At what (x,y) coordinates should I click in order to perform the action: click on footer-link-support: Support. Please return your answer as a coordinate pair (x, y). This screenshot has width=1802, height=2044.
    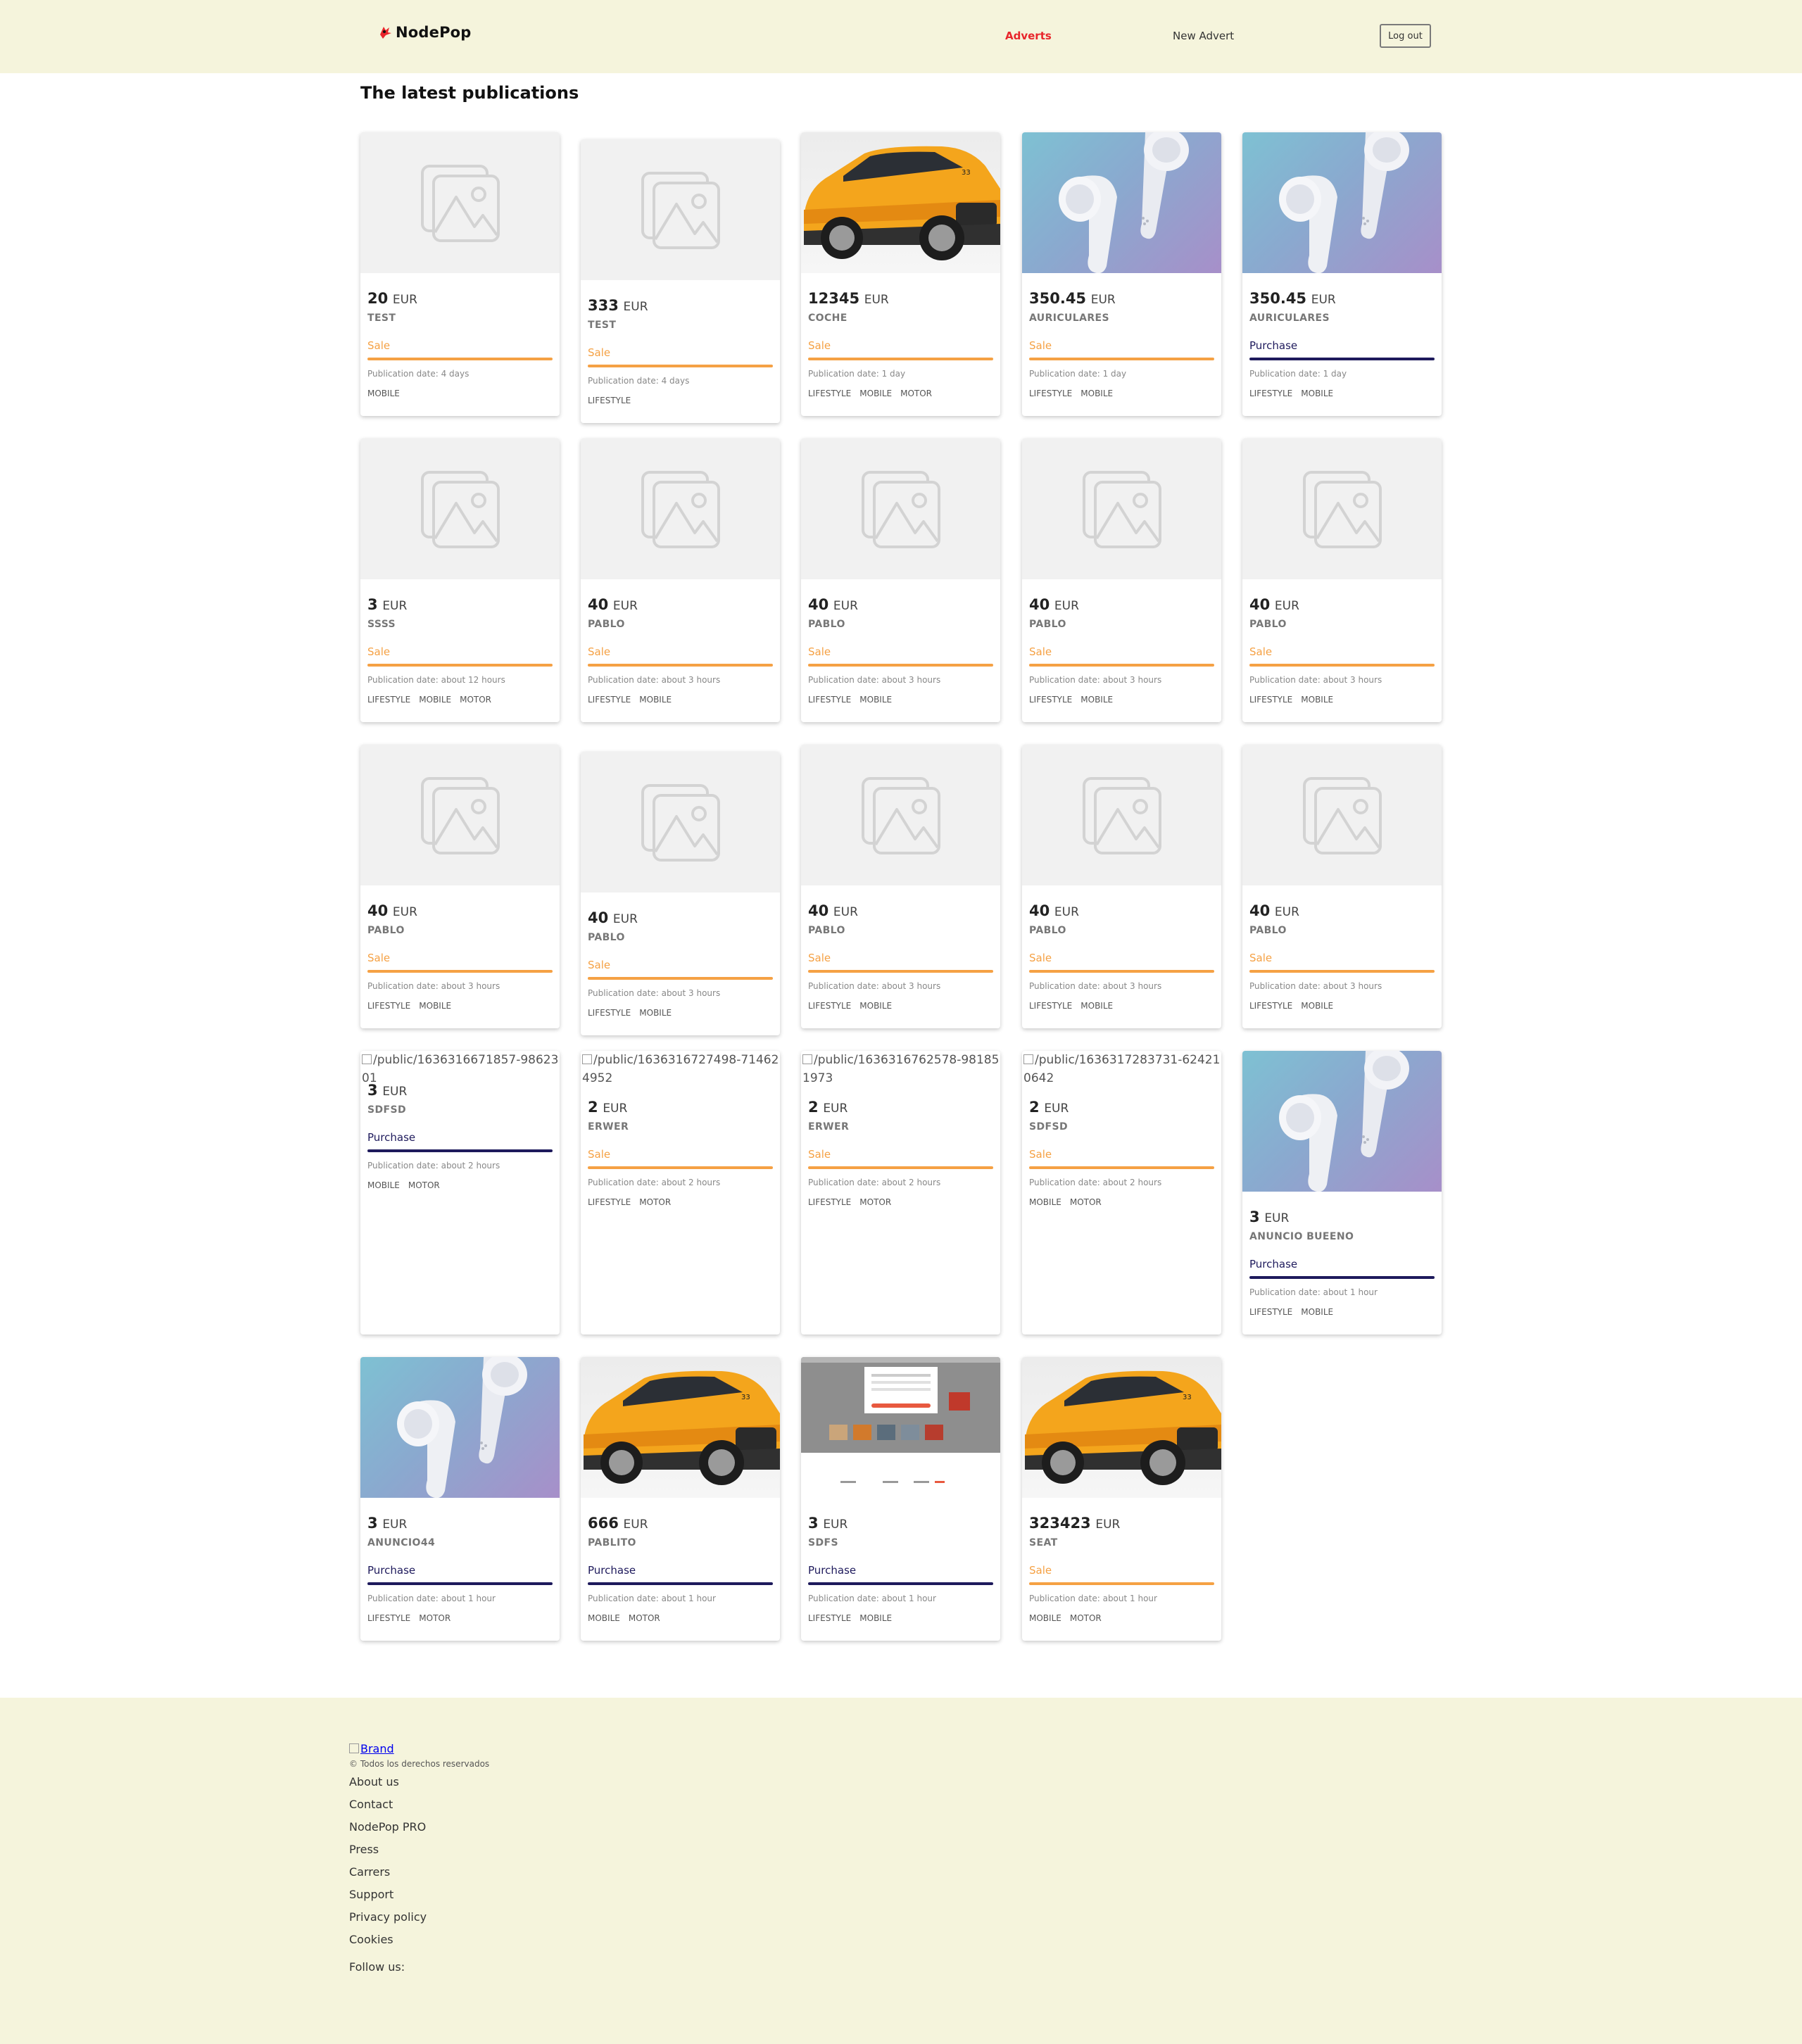
    Looking at the image, I should click on (388, 1897).